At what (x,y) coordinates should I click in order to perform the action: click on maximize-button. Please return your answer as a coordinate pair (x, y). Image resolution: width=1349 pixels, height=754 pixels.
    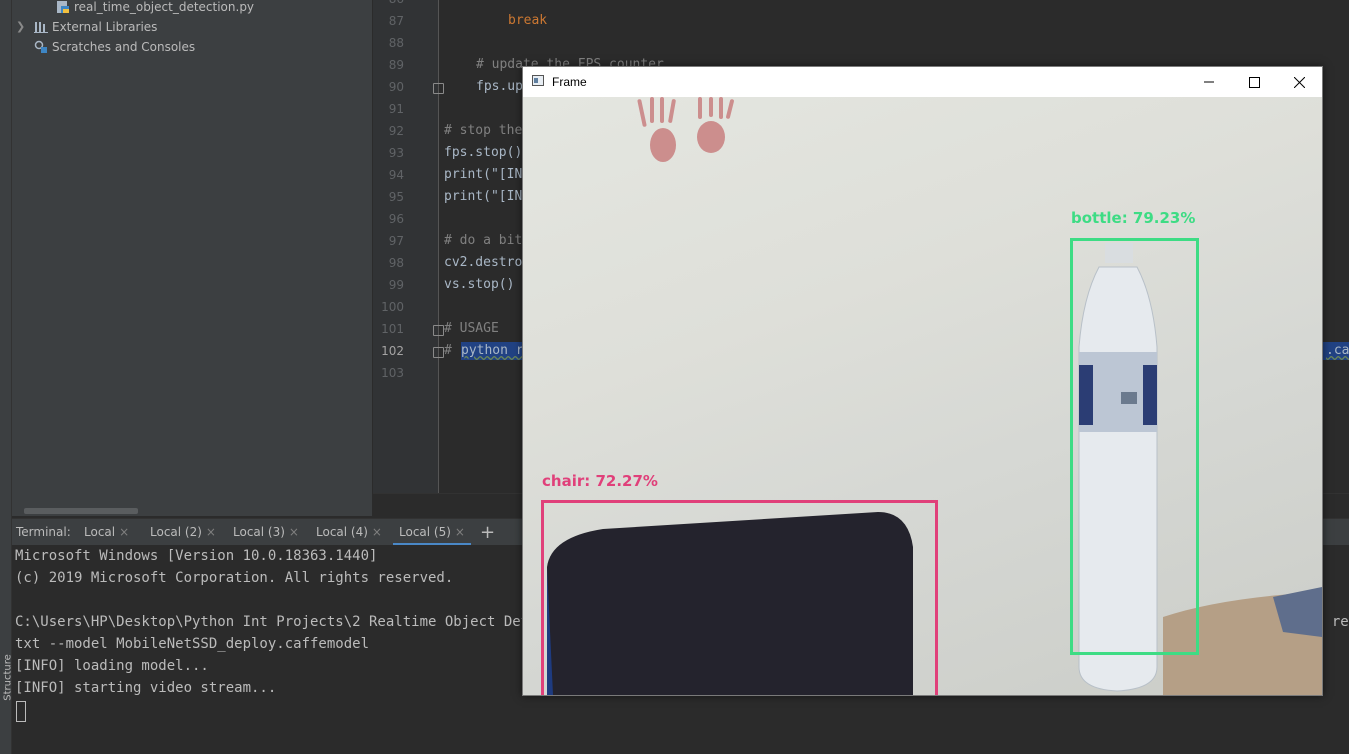
    Looking at the image, I should click on (1254, 82).